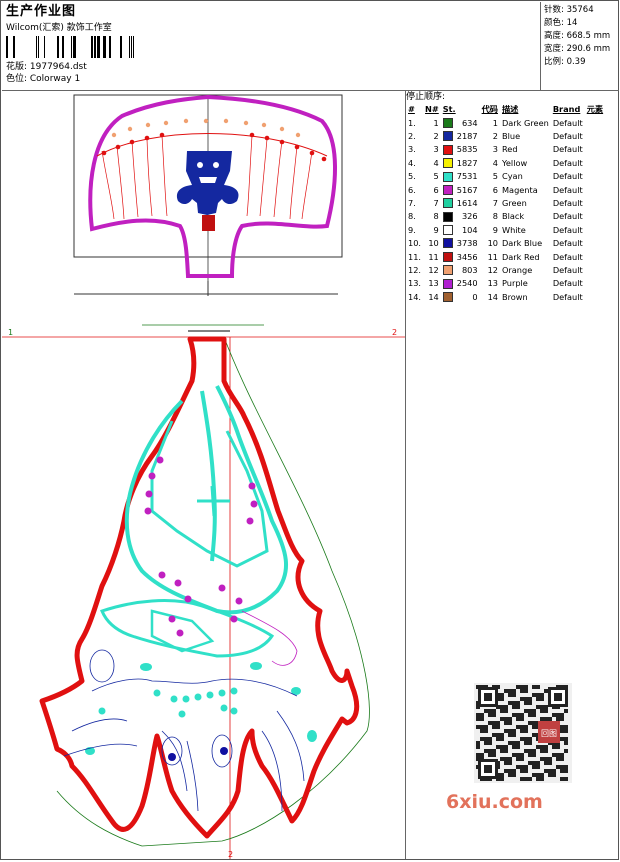 This screenshot has width=620, height=862. I want to click on cell-desc: White, so click(513, 229).